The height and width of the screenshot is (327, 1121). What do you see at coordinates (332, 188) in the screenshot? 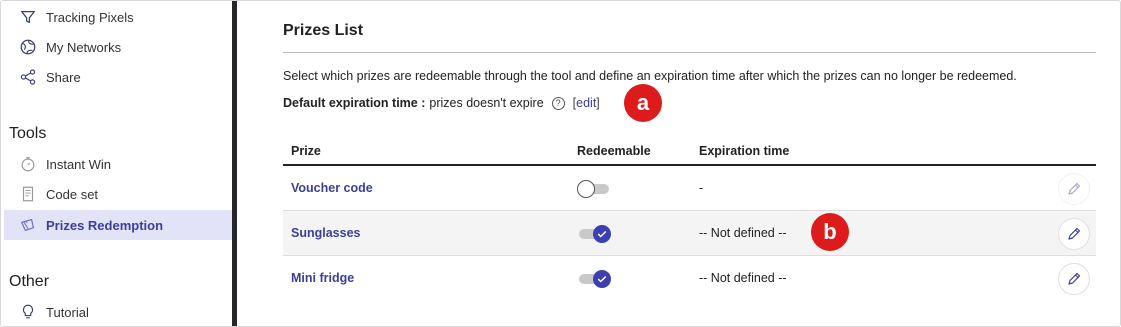
I see `prize-name: Voucher code` at bounding box center [332, 188].